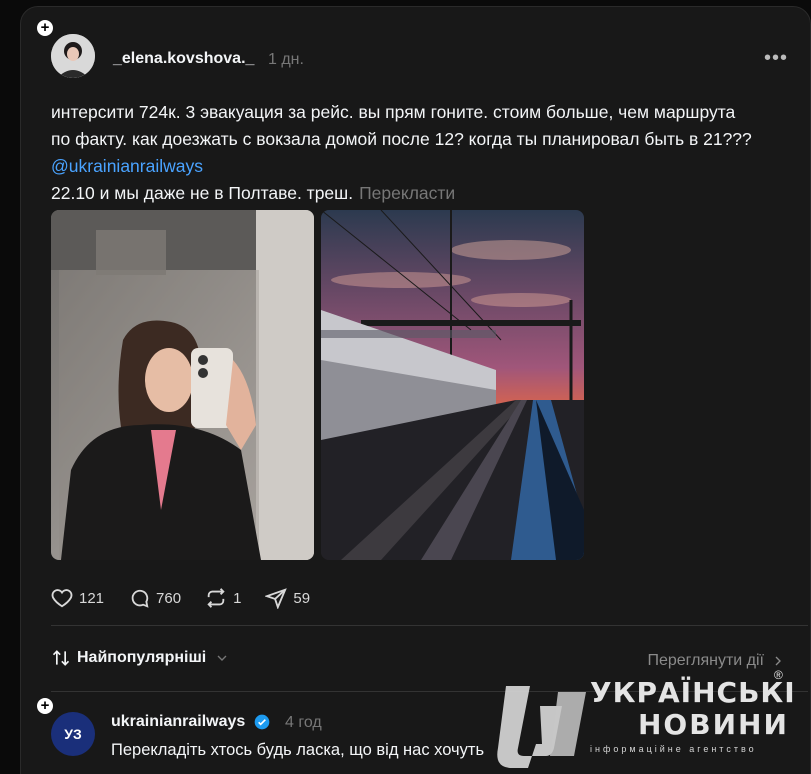 The height and width of the screenshot is (774, 811). What do you see at coordinates (776, 58) in the screenshot?
I see `more-icon: •••` at bounding box center [776, 58].